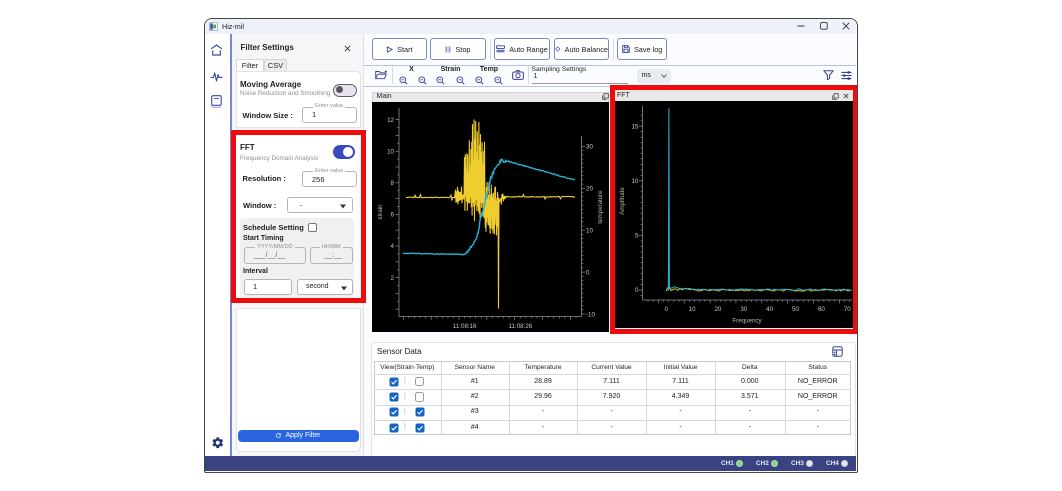 Image resolution: width=1062 pixels, height=491 pixels. Describe the element at coordinates (600, 206) in the screenshot. I see `svg-text: temperature` at that location.